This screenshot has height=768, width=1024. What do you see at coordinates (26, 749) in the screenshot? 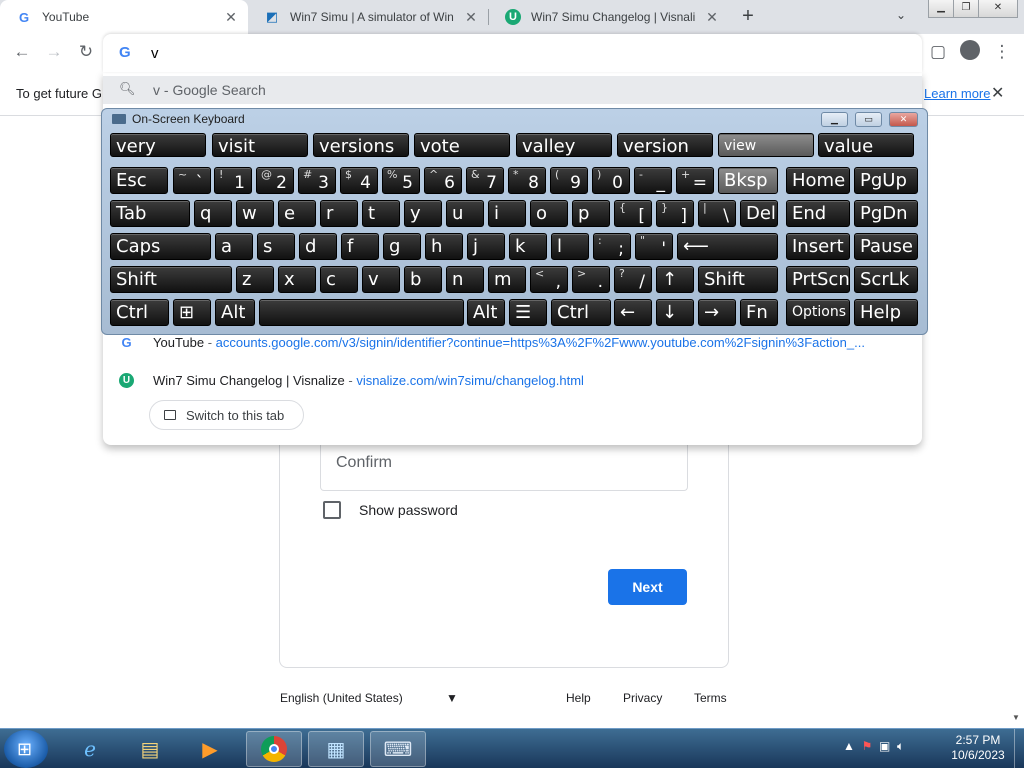
I see `start-button: ⊞` at bounding box center [26, 749].